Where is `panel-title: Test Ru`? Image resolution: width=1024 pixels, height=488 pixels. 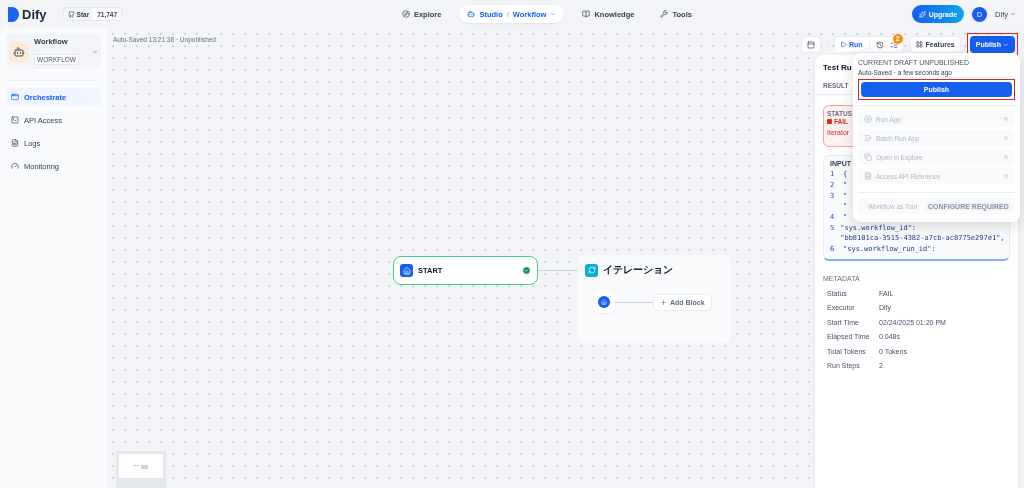
panel-title: Test Ru is located at coordinates (837, 67).